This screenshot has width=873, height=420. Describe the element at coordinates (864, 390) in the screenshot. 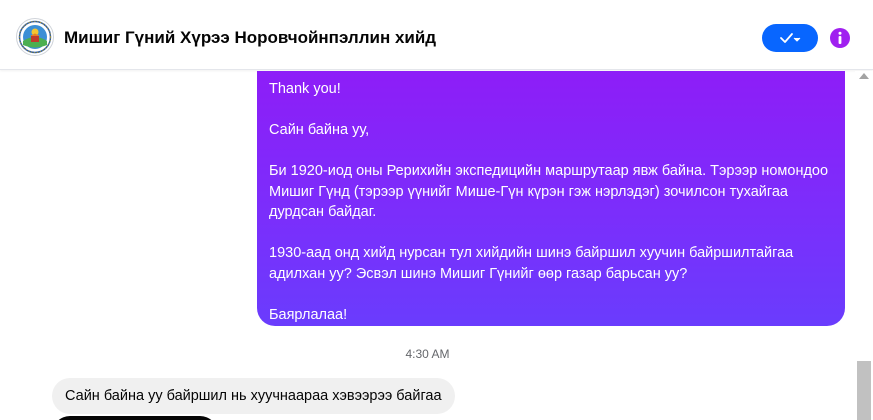

I see `scrollbar-thumb` at that location.